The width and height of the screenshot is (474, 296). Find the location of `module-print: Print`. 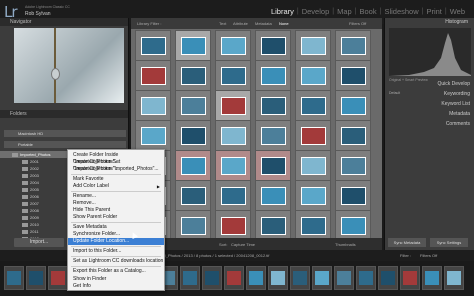

module-print: Print is located at coordinates (433, 11).